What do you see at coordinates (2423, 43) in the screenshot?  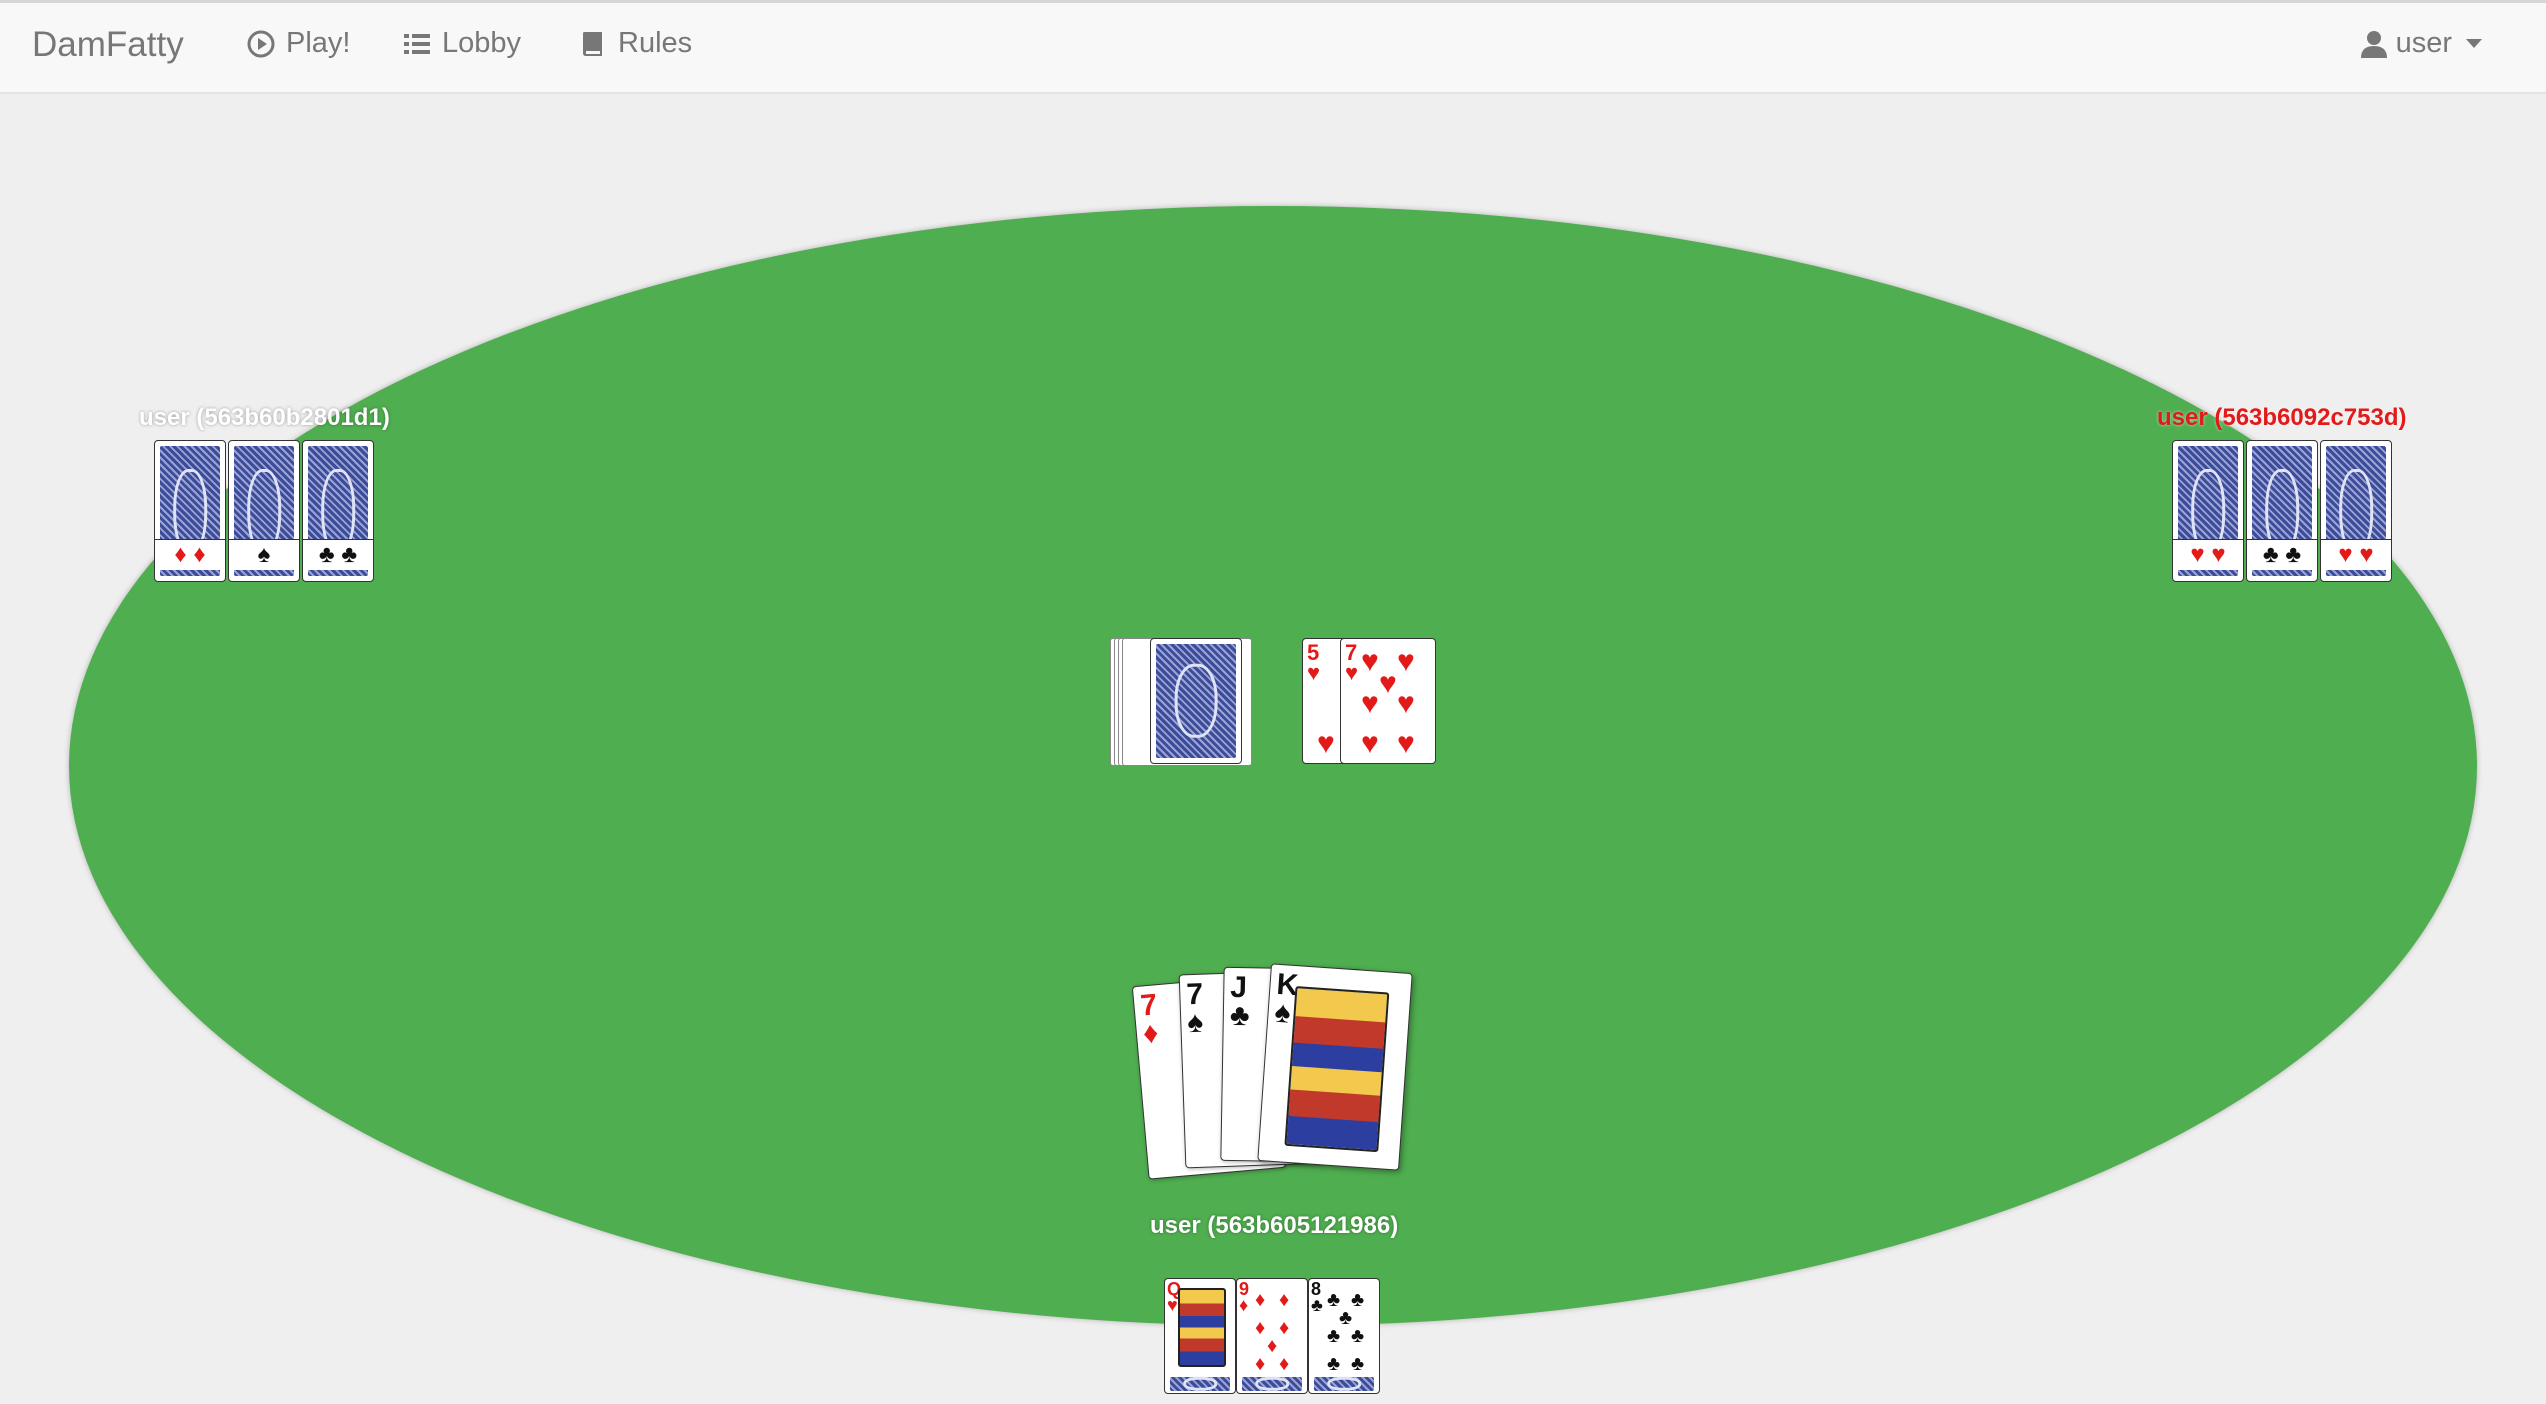 I see `user-menu-label: user` at bounding box center [2423, 43].